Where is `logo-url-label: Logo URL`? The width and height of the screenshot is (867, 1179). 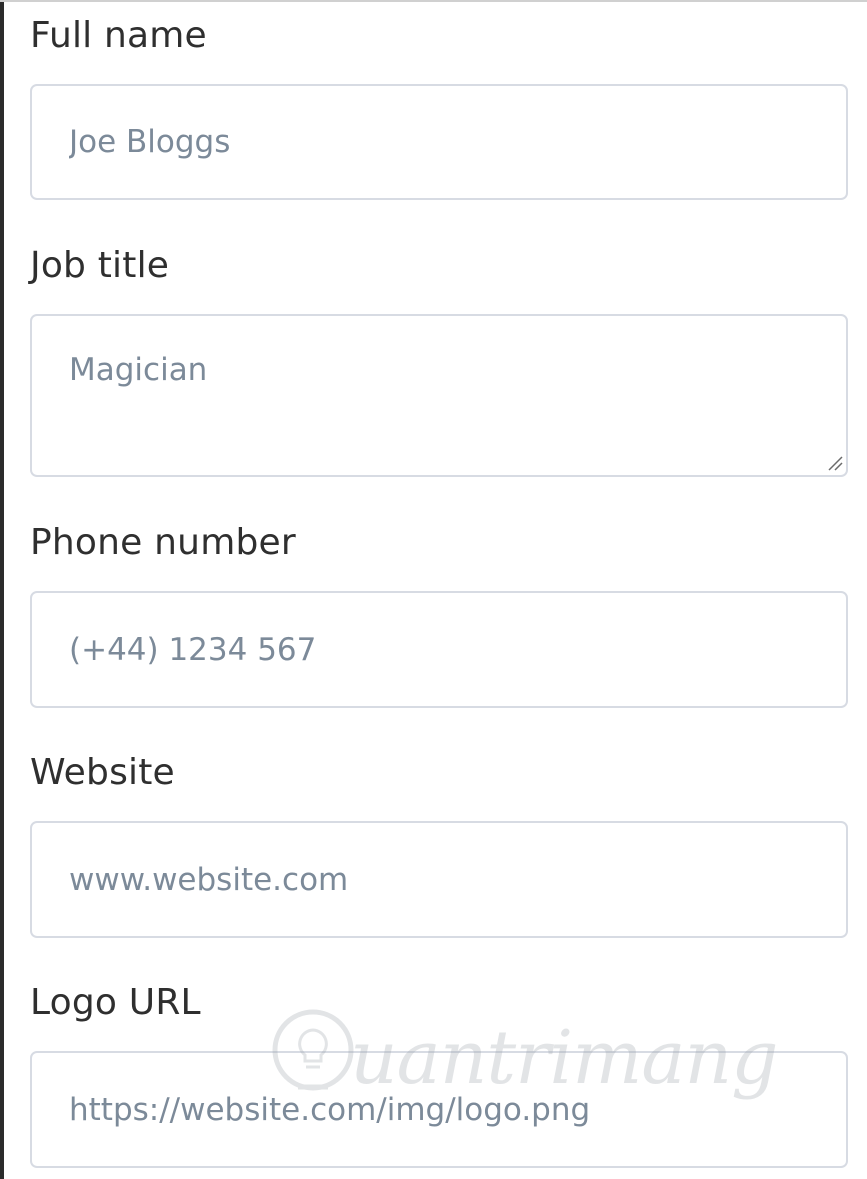
logo-url-label: Logo URL is located at coordinates (115, 1002).